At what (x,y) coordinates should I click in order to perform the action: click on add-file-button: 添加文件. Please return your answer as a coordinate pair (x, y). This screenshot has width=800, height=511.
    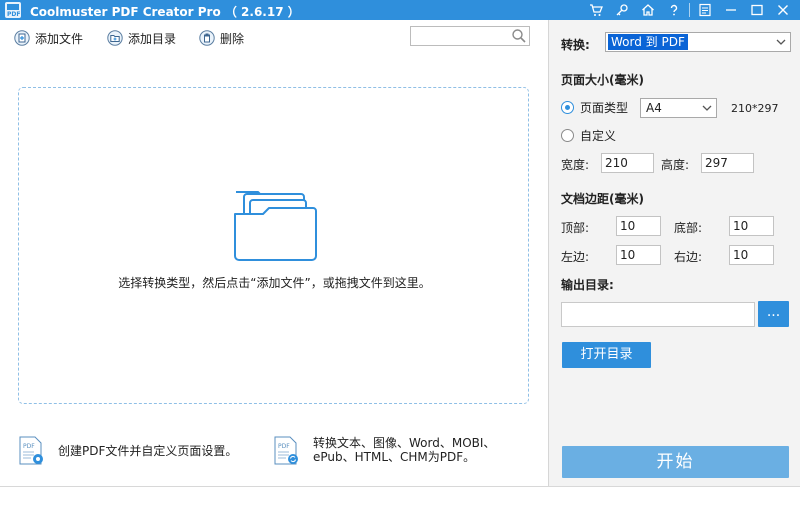
    Looking at the image, I should click on (48, 38).